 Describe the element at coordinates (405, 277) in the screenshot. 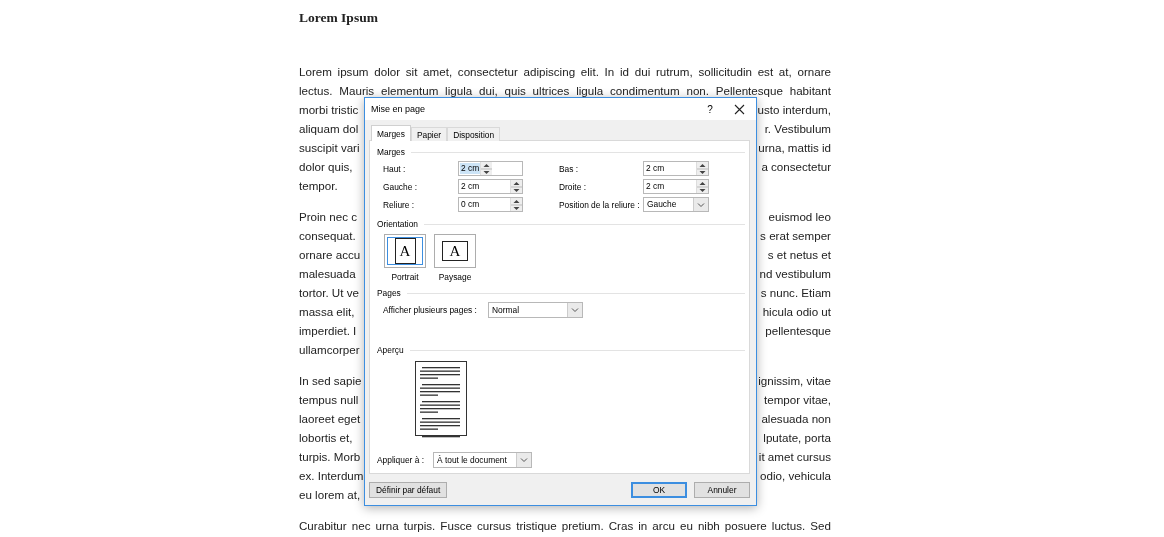

I see `option-label: Portrait` at that location.